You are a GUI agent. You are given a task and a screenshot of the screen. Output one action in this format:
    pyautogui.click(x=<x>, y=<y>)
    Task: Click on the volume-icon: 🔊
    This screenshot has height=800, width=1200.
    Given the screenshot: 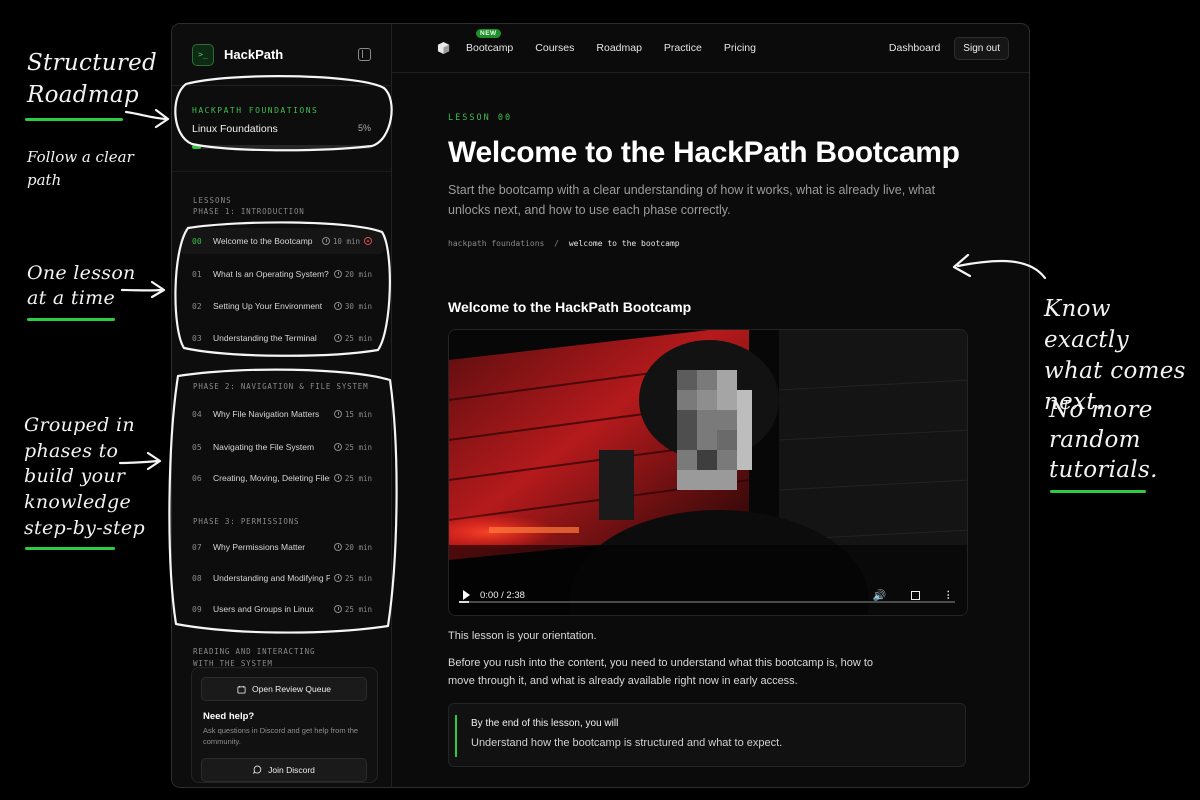 What is the action you would take?
    pyautogui.click(x=880, y=595)
    